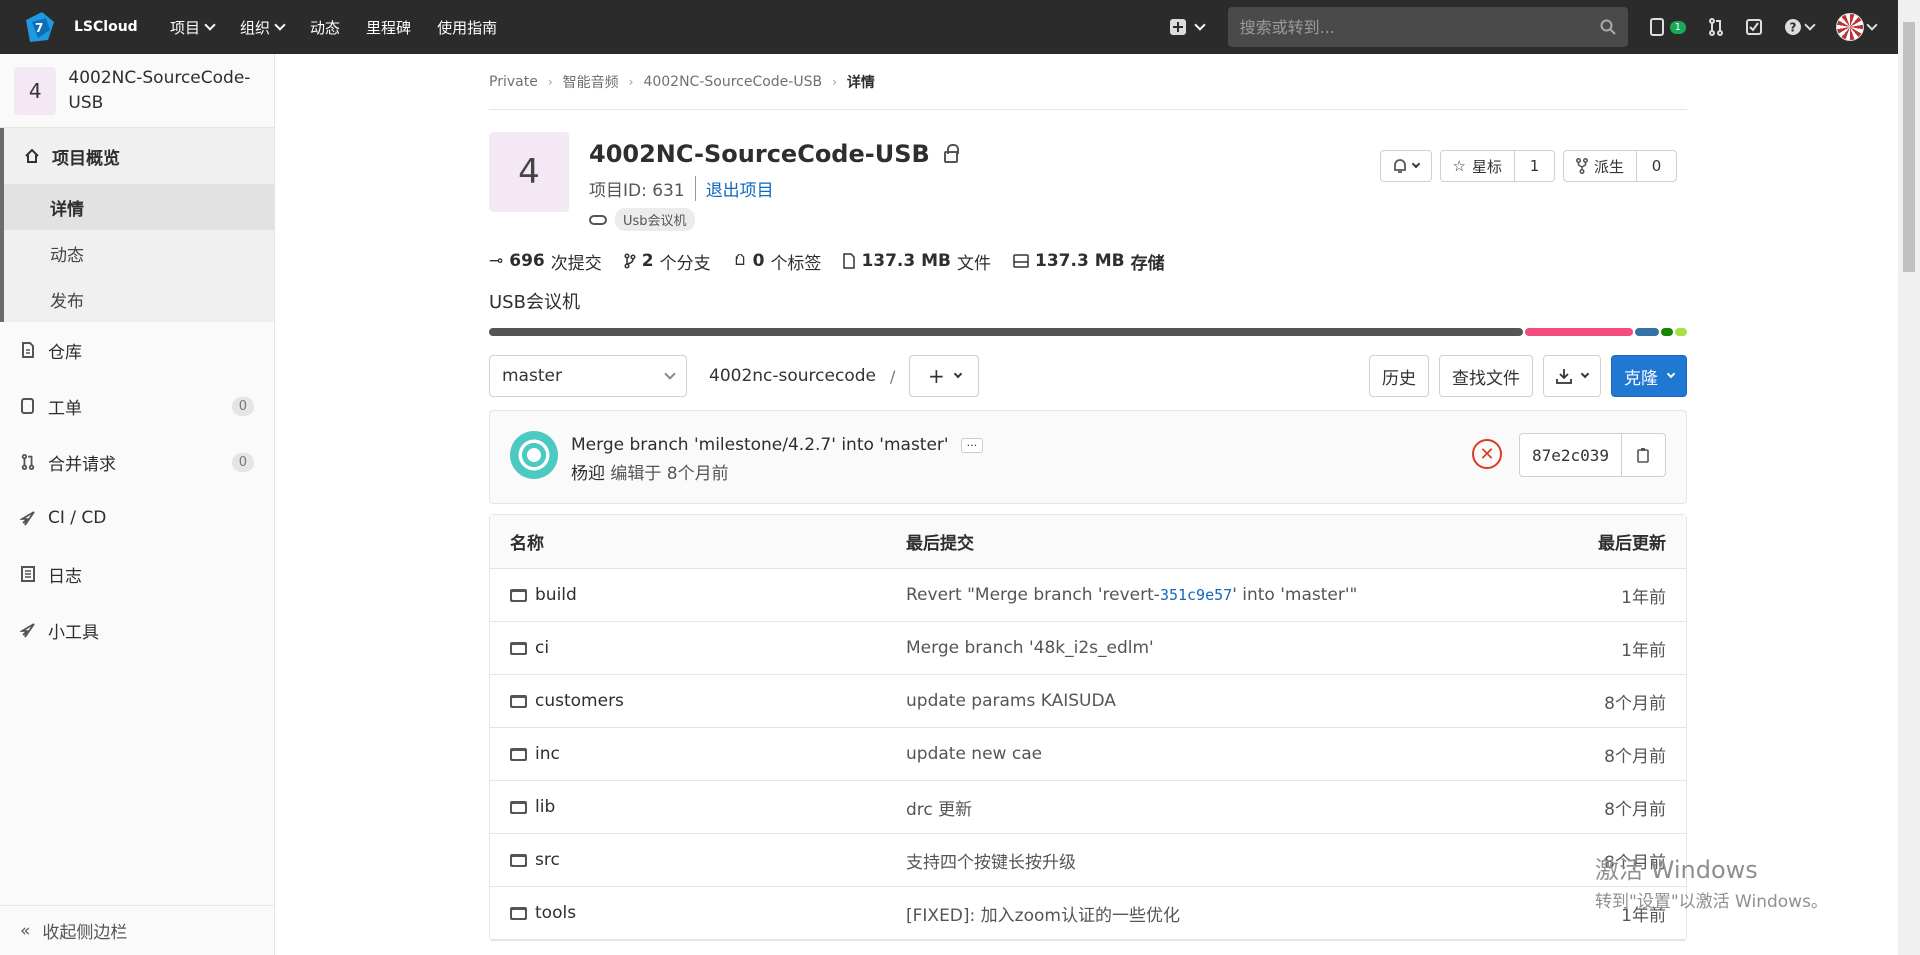  Describe the element at coordinates (1486, 376) in the screenshot. I see `find-file-button: 查找文件` at that location.